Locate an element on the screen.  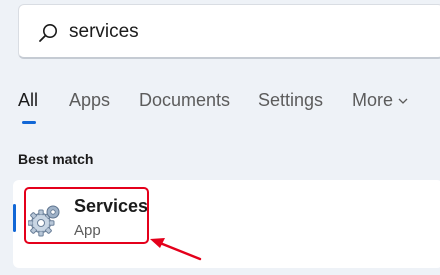
tab-more-label: More is located at coordinates (373, 100).